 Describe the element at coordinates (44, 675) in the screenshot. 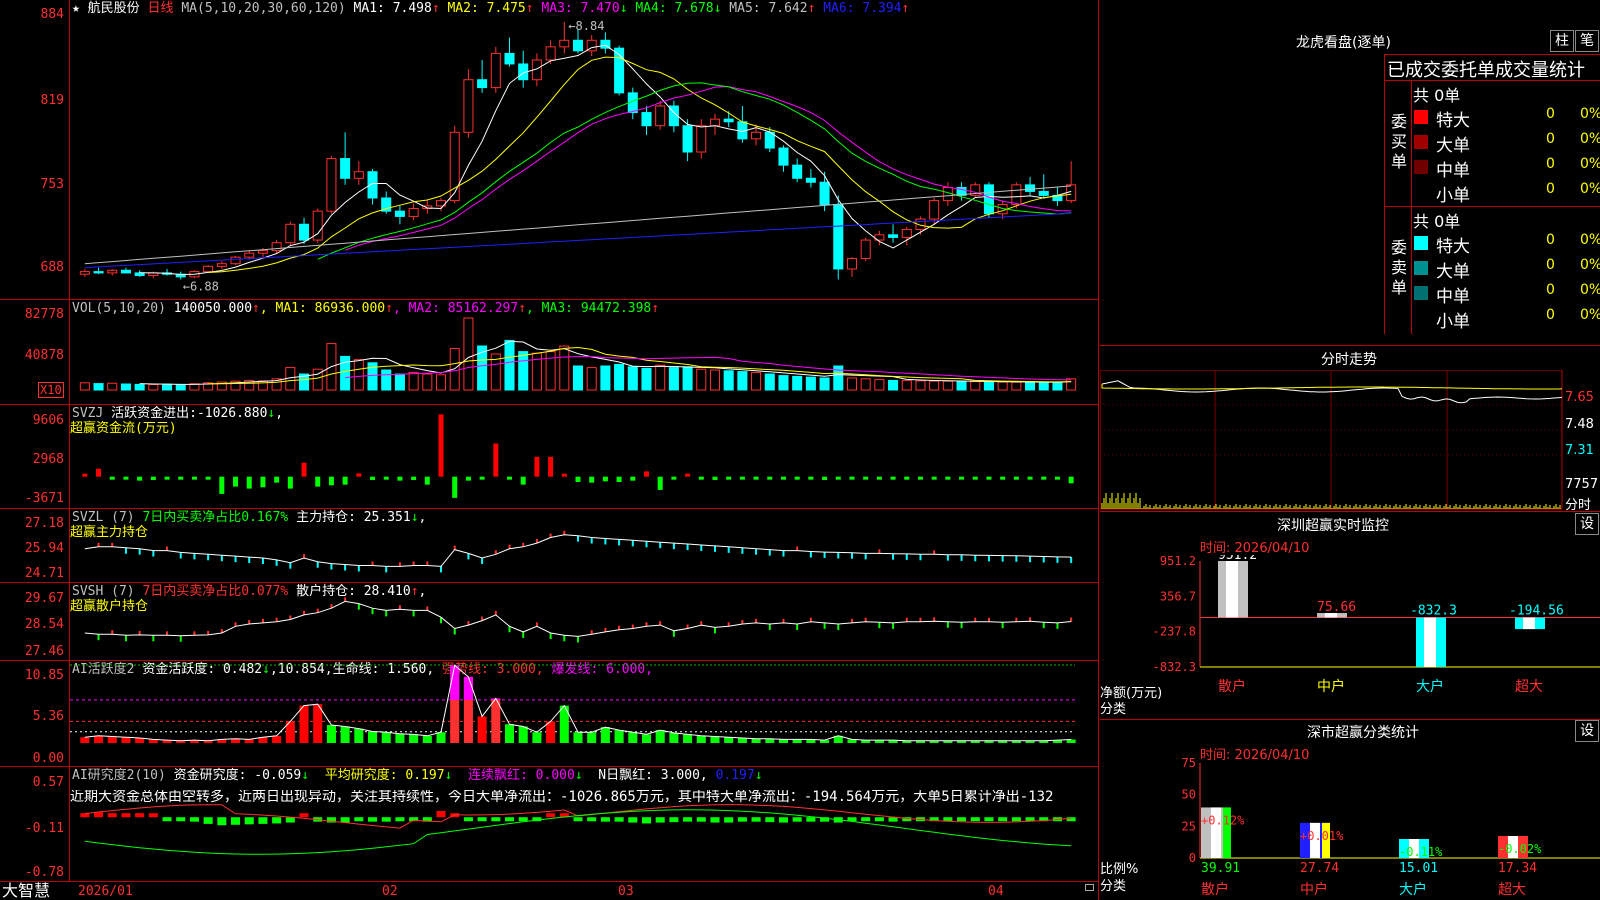

I see `ai1-y-tick: 10.85` at that location.